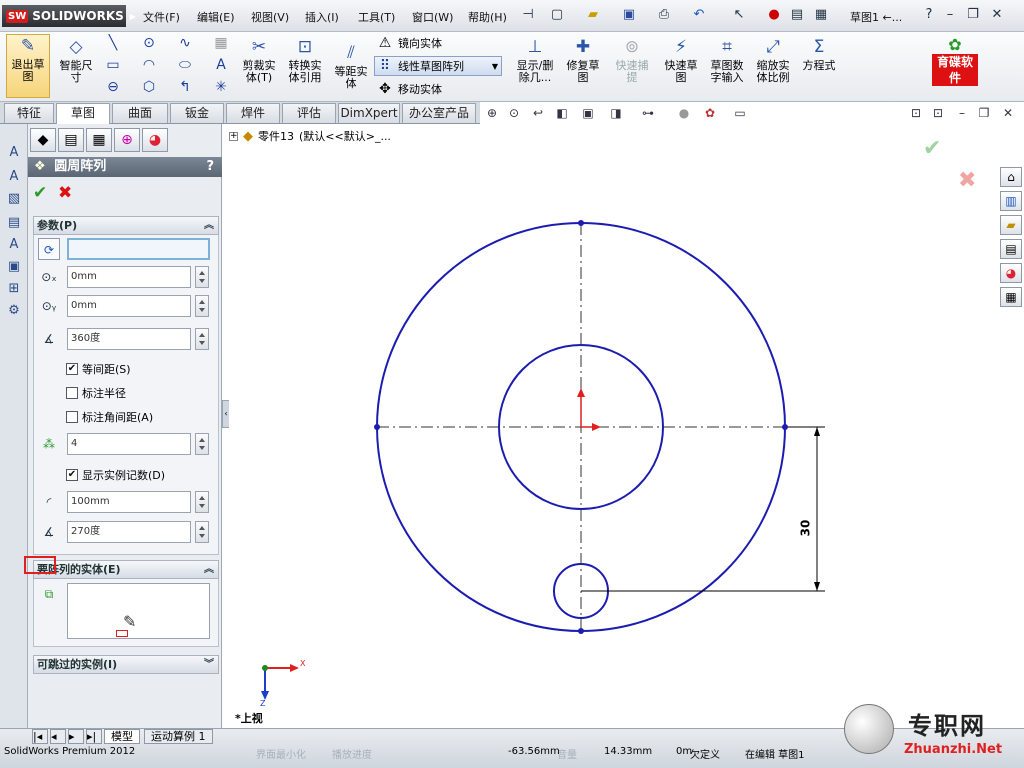  Describe the element at coordinates (115, 475) in the screenshot. I see `show-instance-count-checkbox: ✔ 显示实例记数(D)` at that location.